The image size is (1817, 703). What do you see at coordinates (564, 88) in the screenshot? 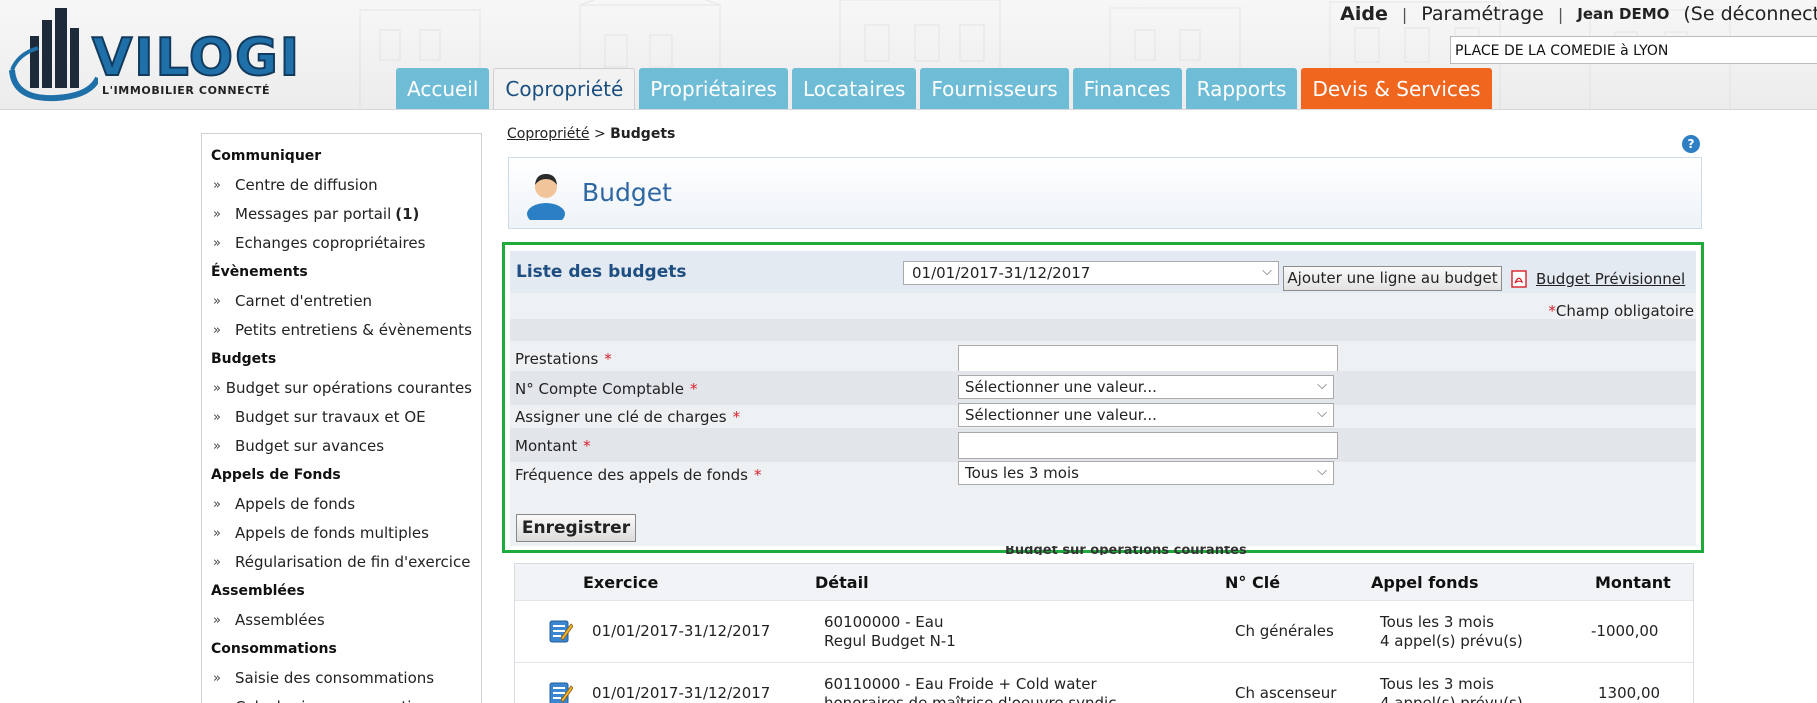
I see `tab-copropriete: Copropriété` at bounding box center [564, 88].